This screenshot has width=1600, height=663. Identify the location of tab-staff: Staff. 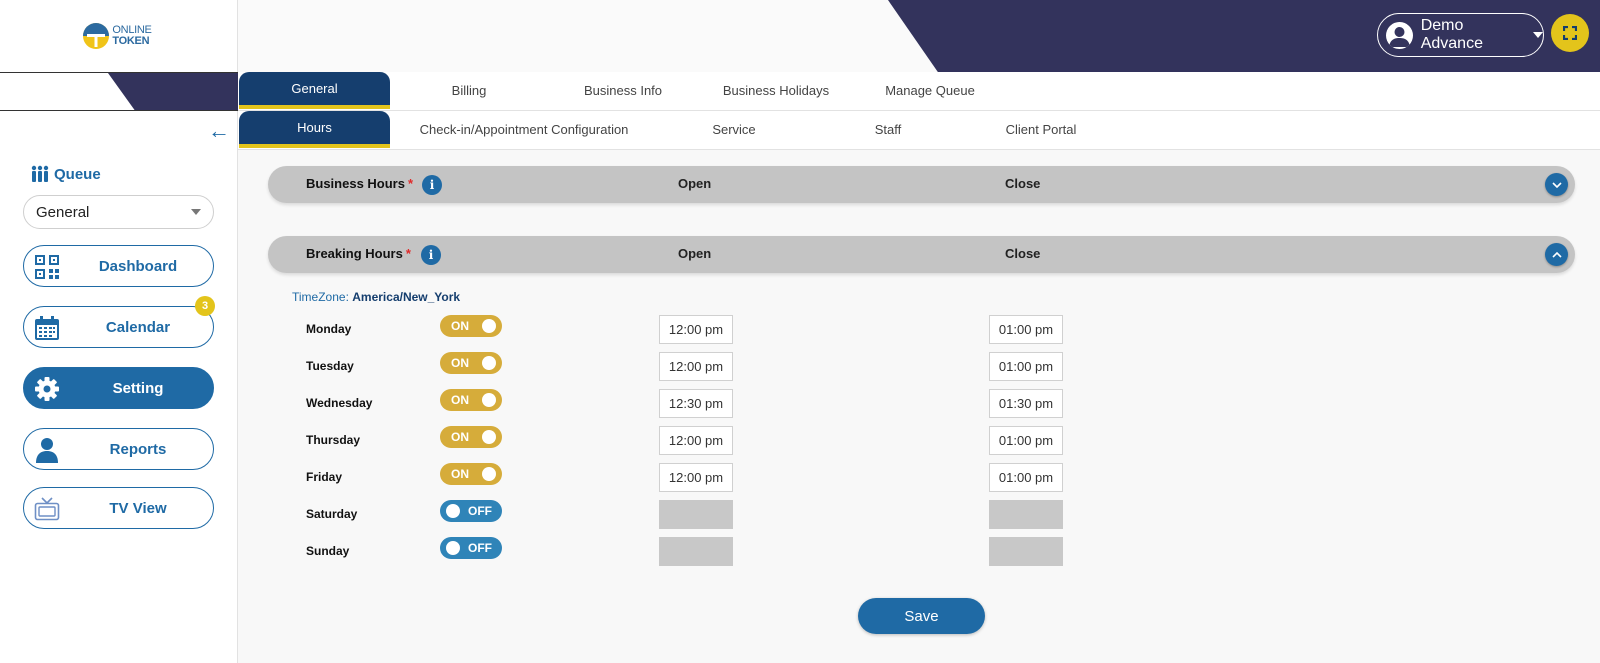
(888, 129).